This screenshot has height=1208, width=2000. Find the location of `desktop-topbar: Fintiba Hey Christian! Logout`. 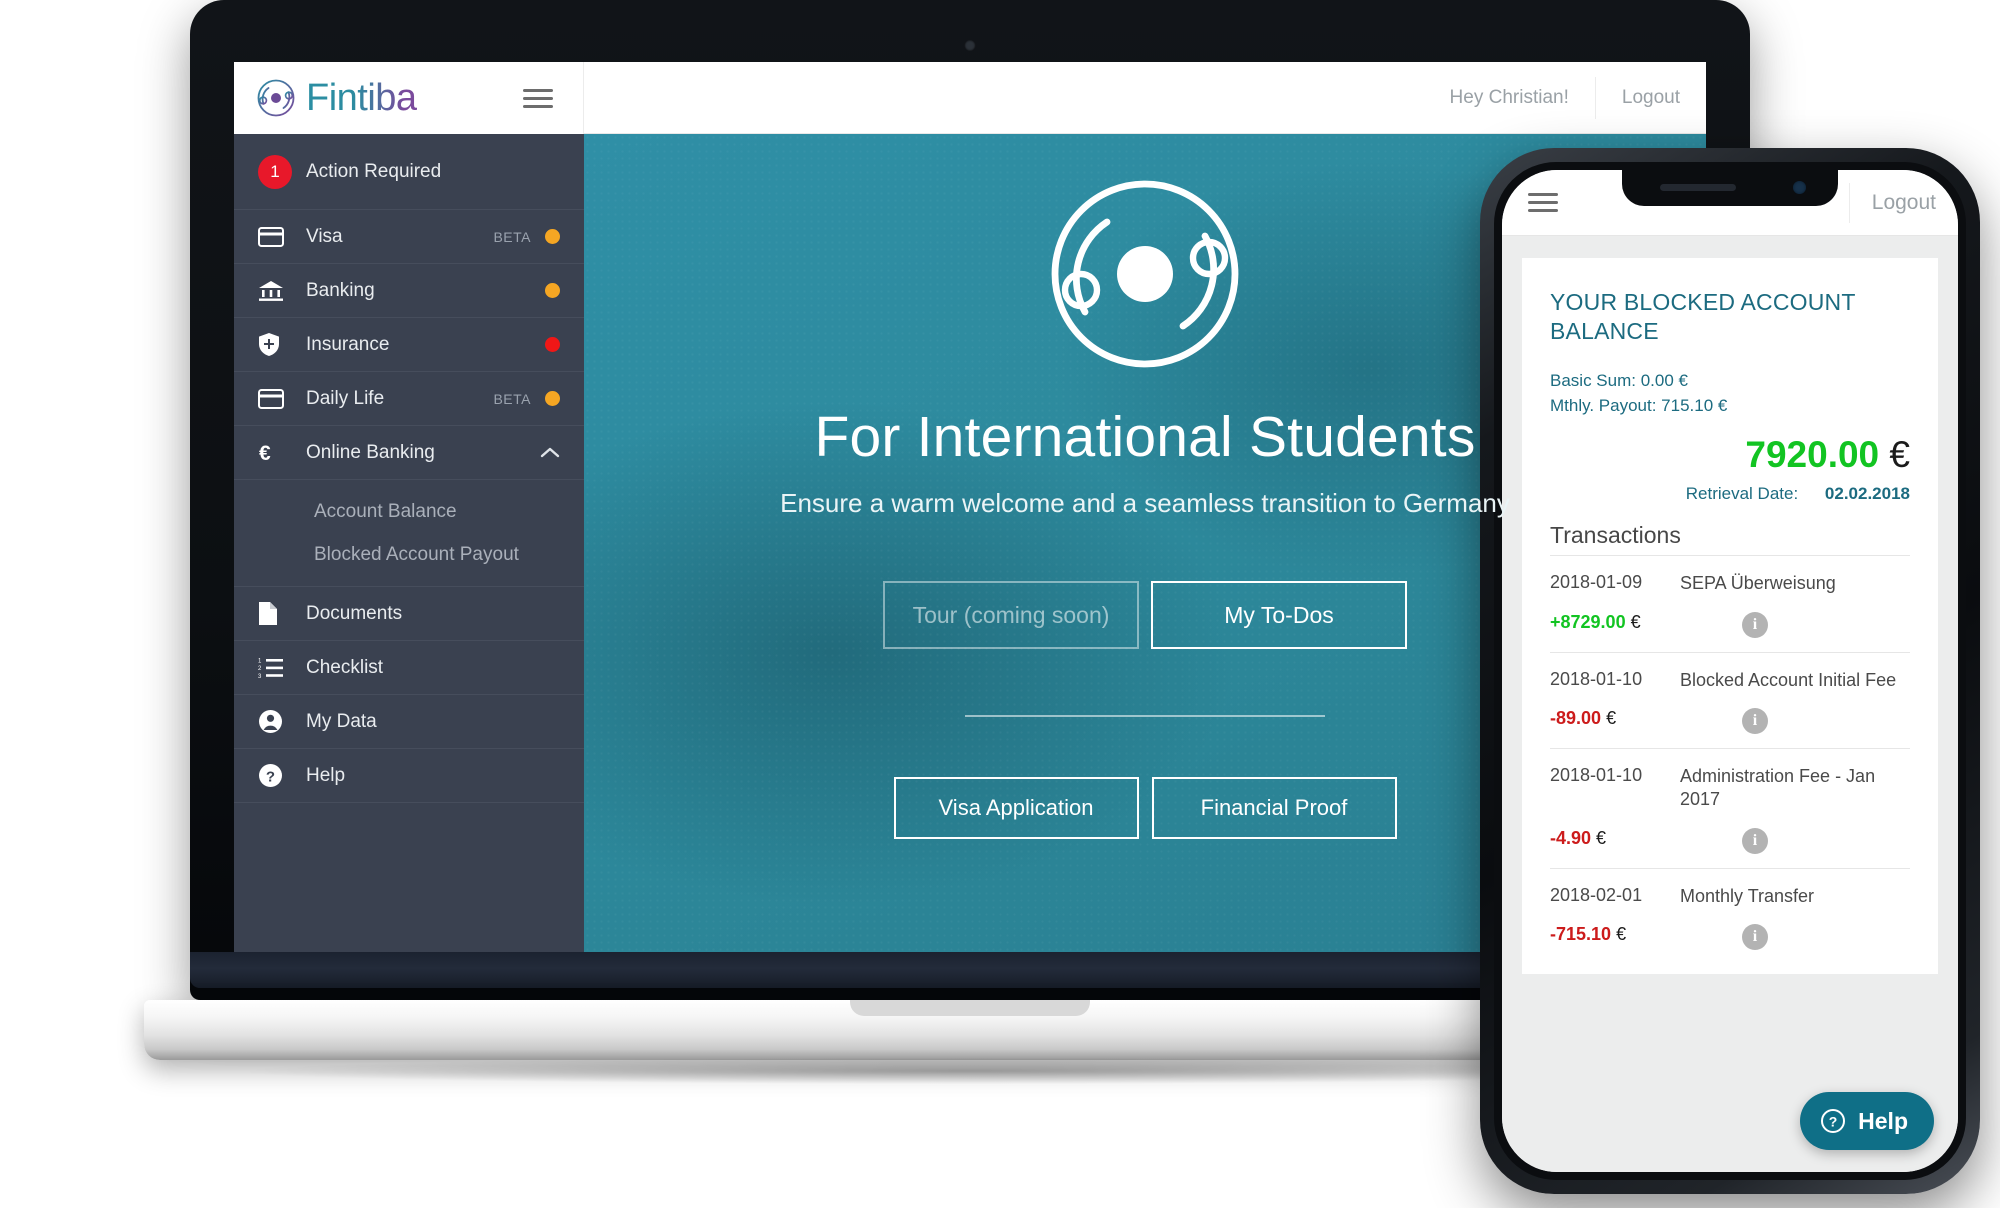

desktop-topbar: Fintiba Hey Christian! Logout is located at coordinates (970, 98).